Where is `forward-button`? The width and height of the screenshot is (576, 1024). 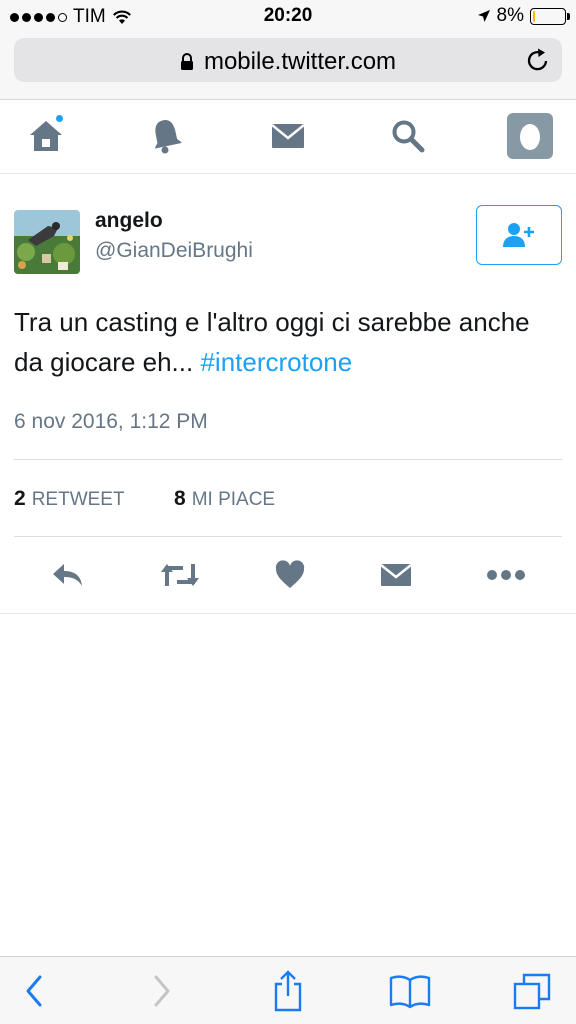 forward-button is located at coordinates (162, 991).